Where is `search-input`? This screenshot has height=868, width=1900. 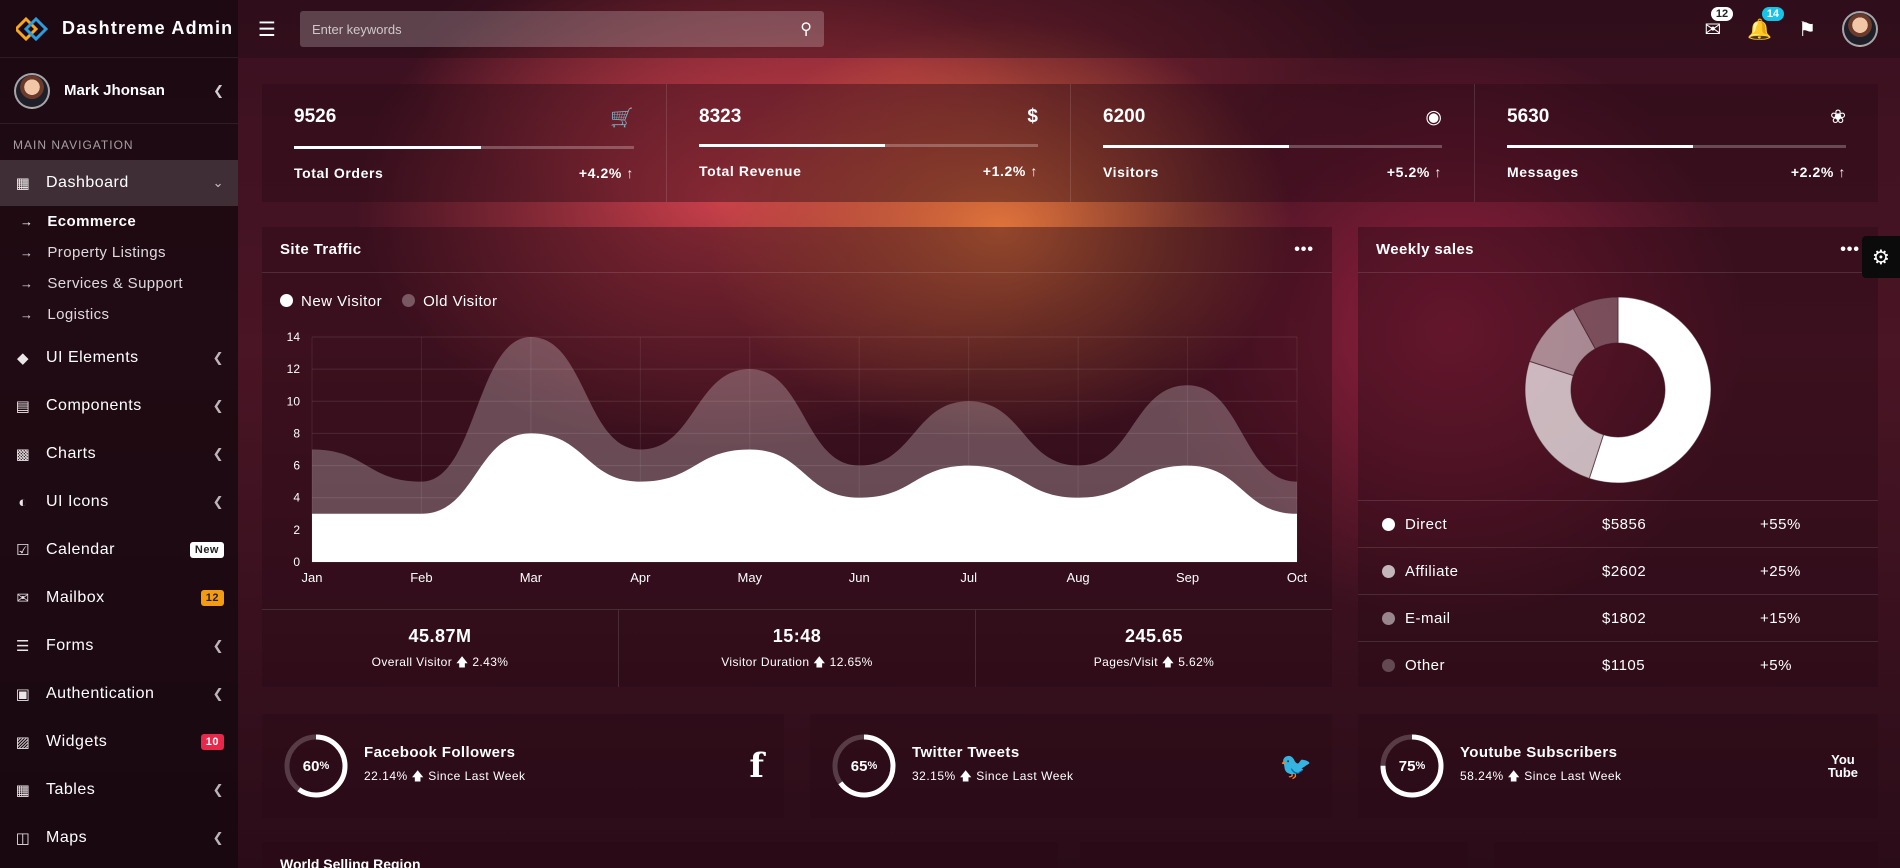
search-input is located at coordinates (556, 29).